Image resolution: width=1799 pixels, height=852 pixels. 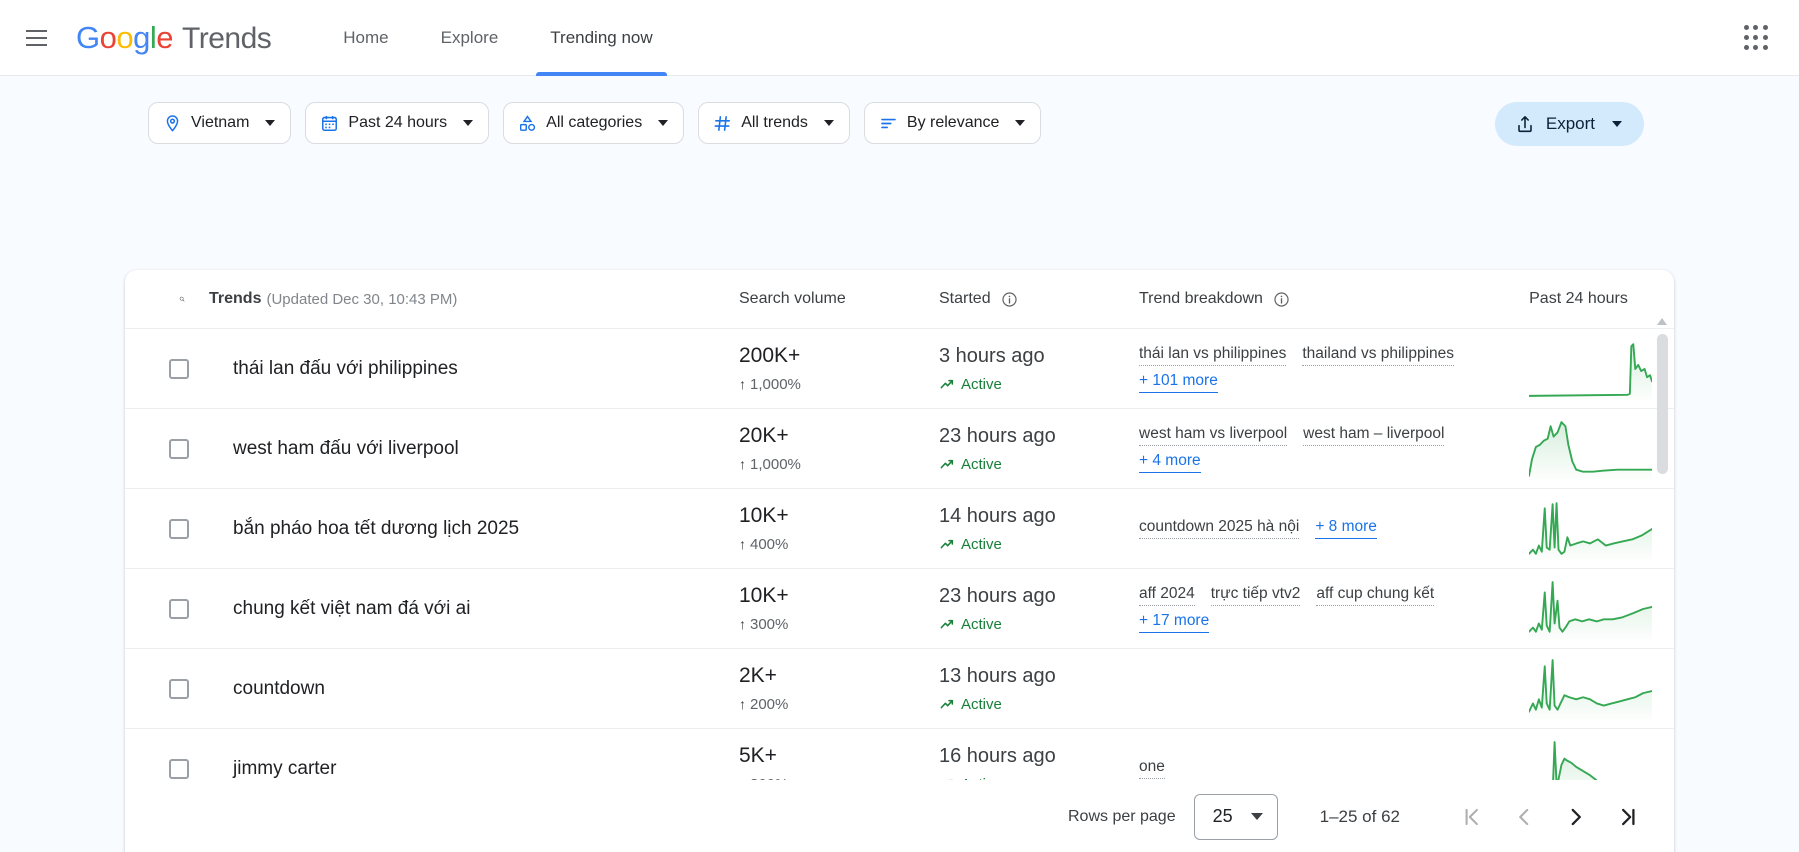 What do you see at coordinates (1178, 382) in the screenshot?
I see `breakdown-more-link: + 101 more` at bounding box center [1178, 382].